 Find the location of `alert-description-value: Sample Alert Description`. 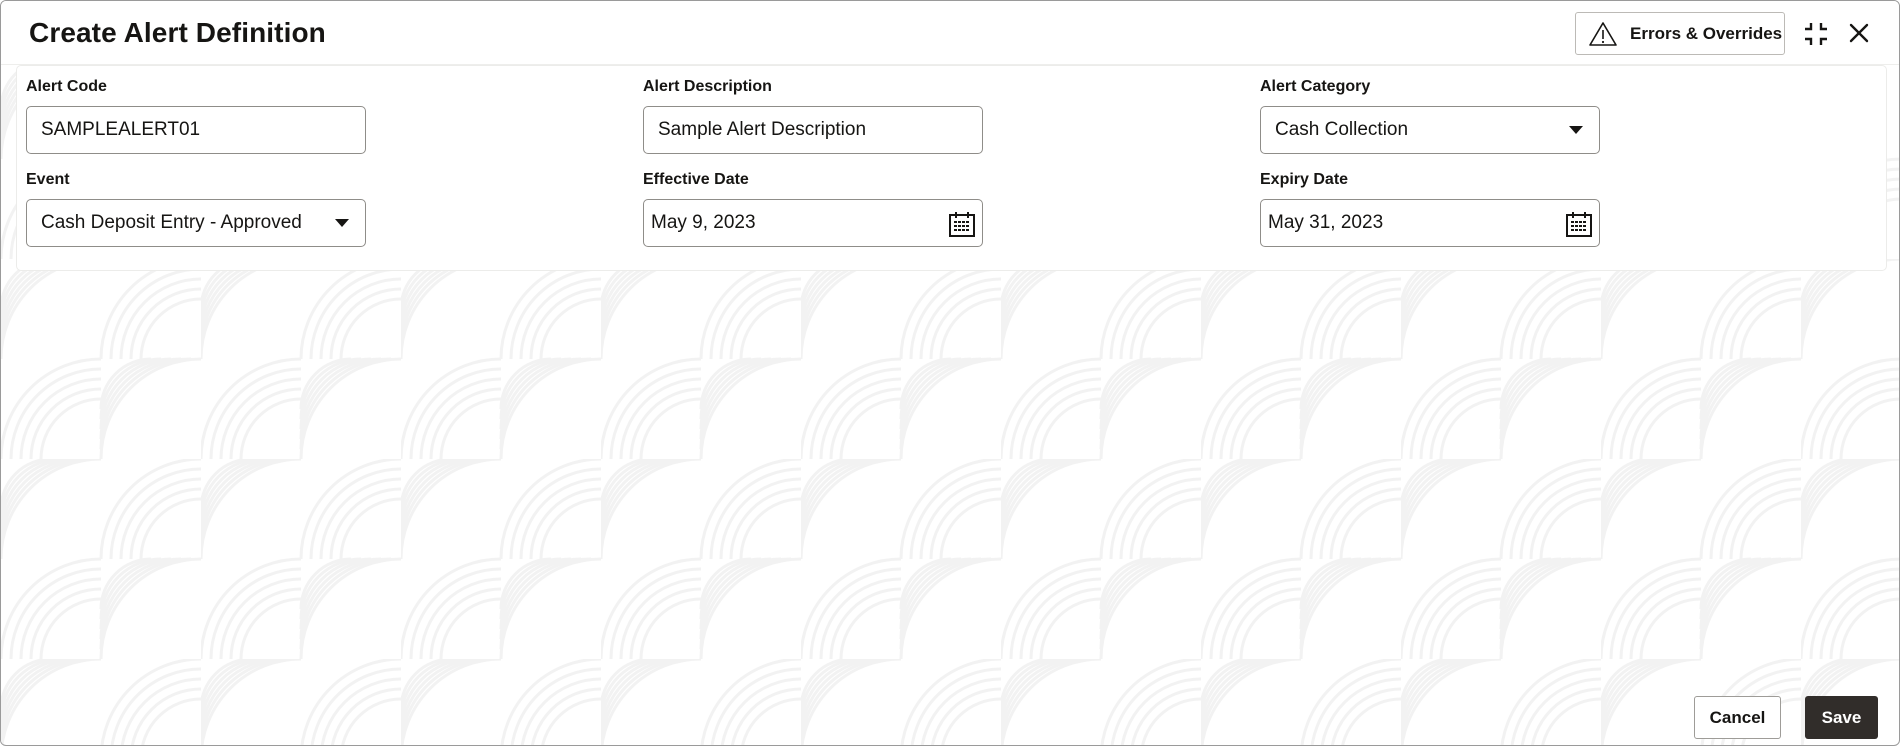

alert-description-value: Sample Alert Description is located at coordinates (762, 129).